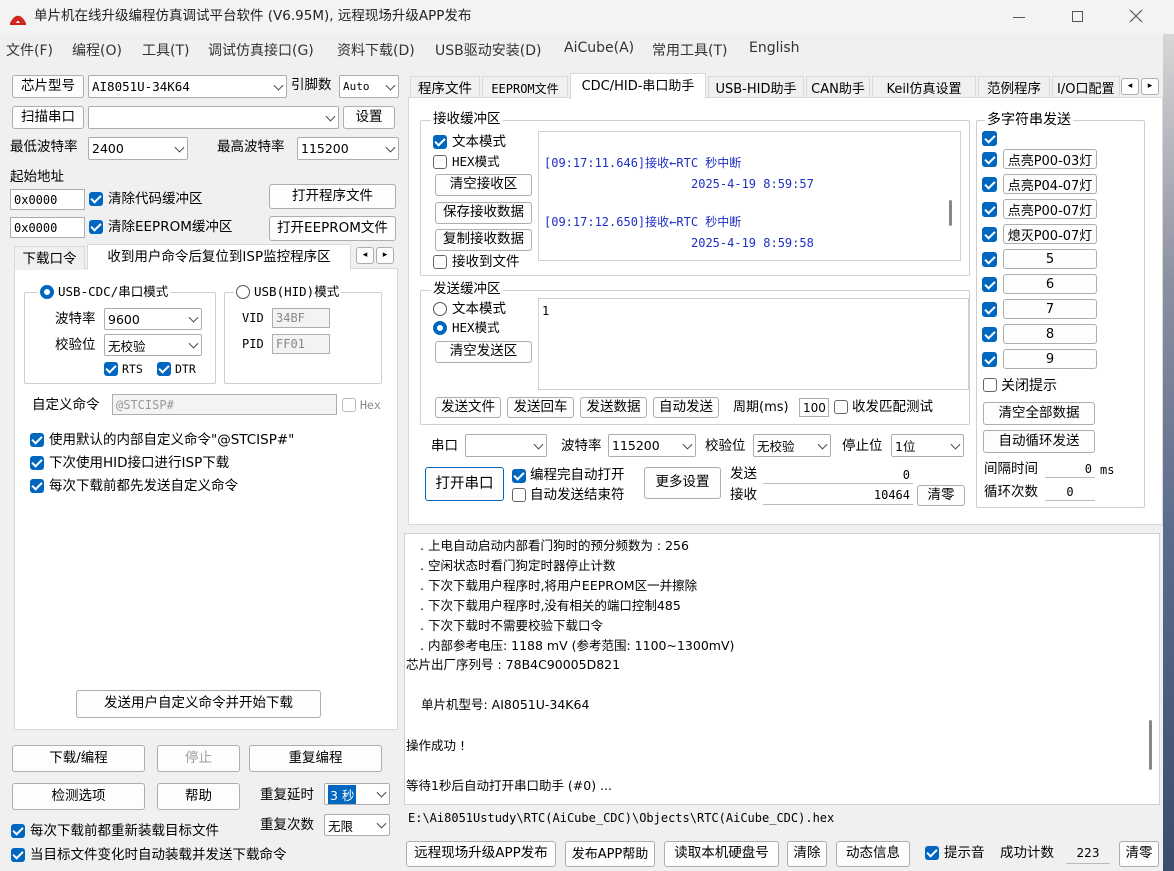  I want to click on send-textarea: 1, so click(753, 344).